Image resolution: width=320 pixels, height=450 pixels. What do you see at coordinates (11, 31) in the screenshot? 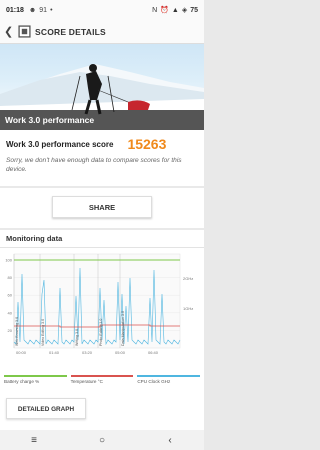
I see `back-arrow-icon: ❮` at bounding box center [11, 31].